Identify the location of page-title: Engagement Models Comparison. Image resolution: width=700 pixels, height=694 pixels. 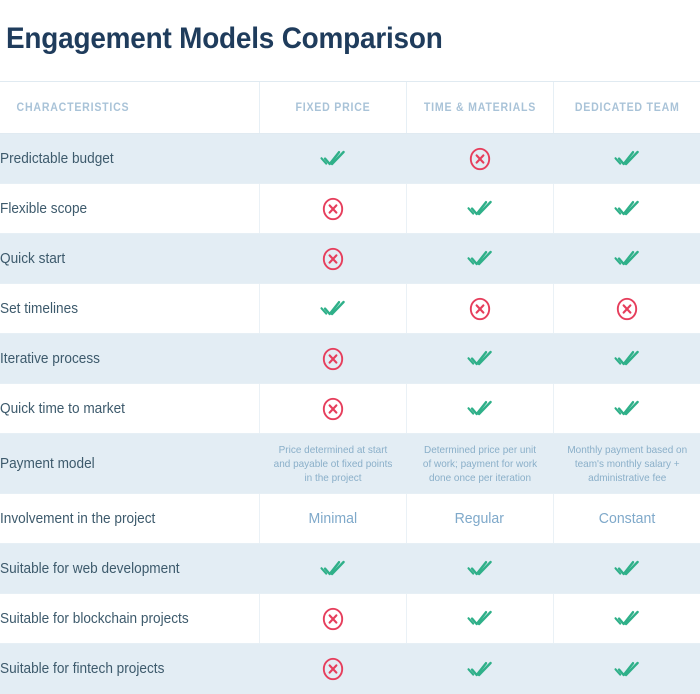
(224, 38).